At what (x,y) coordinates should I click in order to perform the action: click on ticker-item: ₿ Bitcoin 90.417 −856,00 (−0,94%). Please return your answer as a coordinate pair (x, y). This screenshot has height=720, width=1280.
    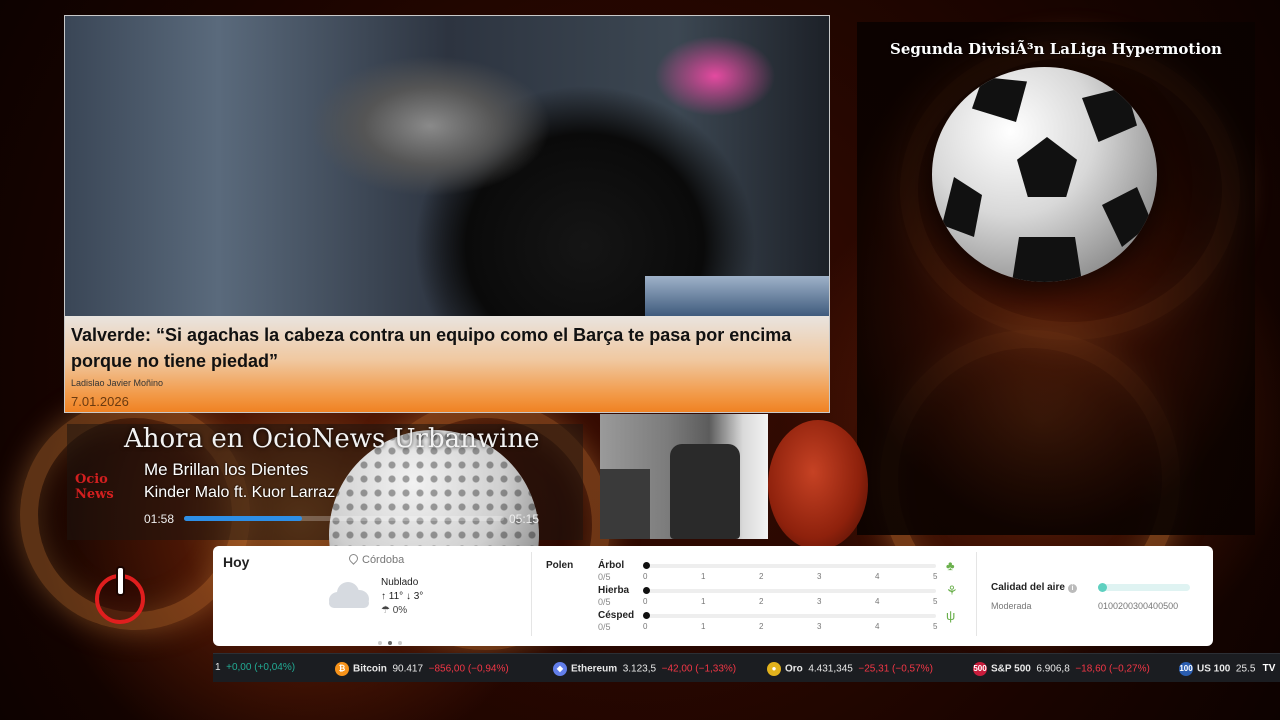
    Looking at the image, I should click on (422, 669).